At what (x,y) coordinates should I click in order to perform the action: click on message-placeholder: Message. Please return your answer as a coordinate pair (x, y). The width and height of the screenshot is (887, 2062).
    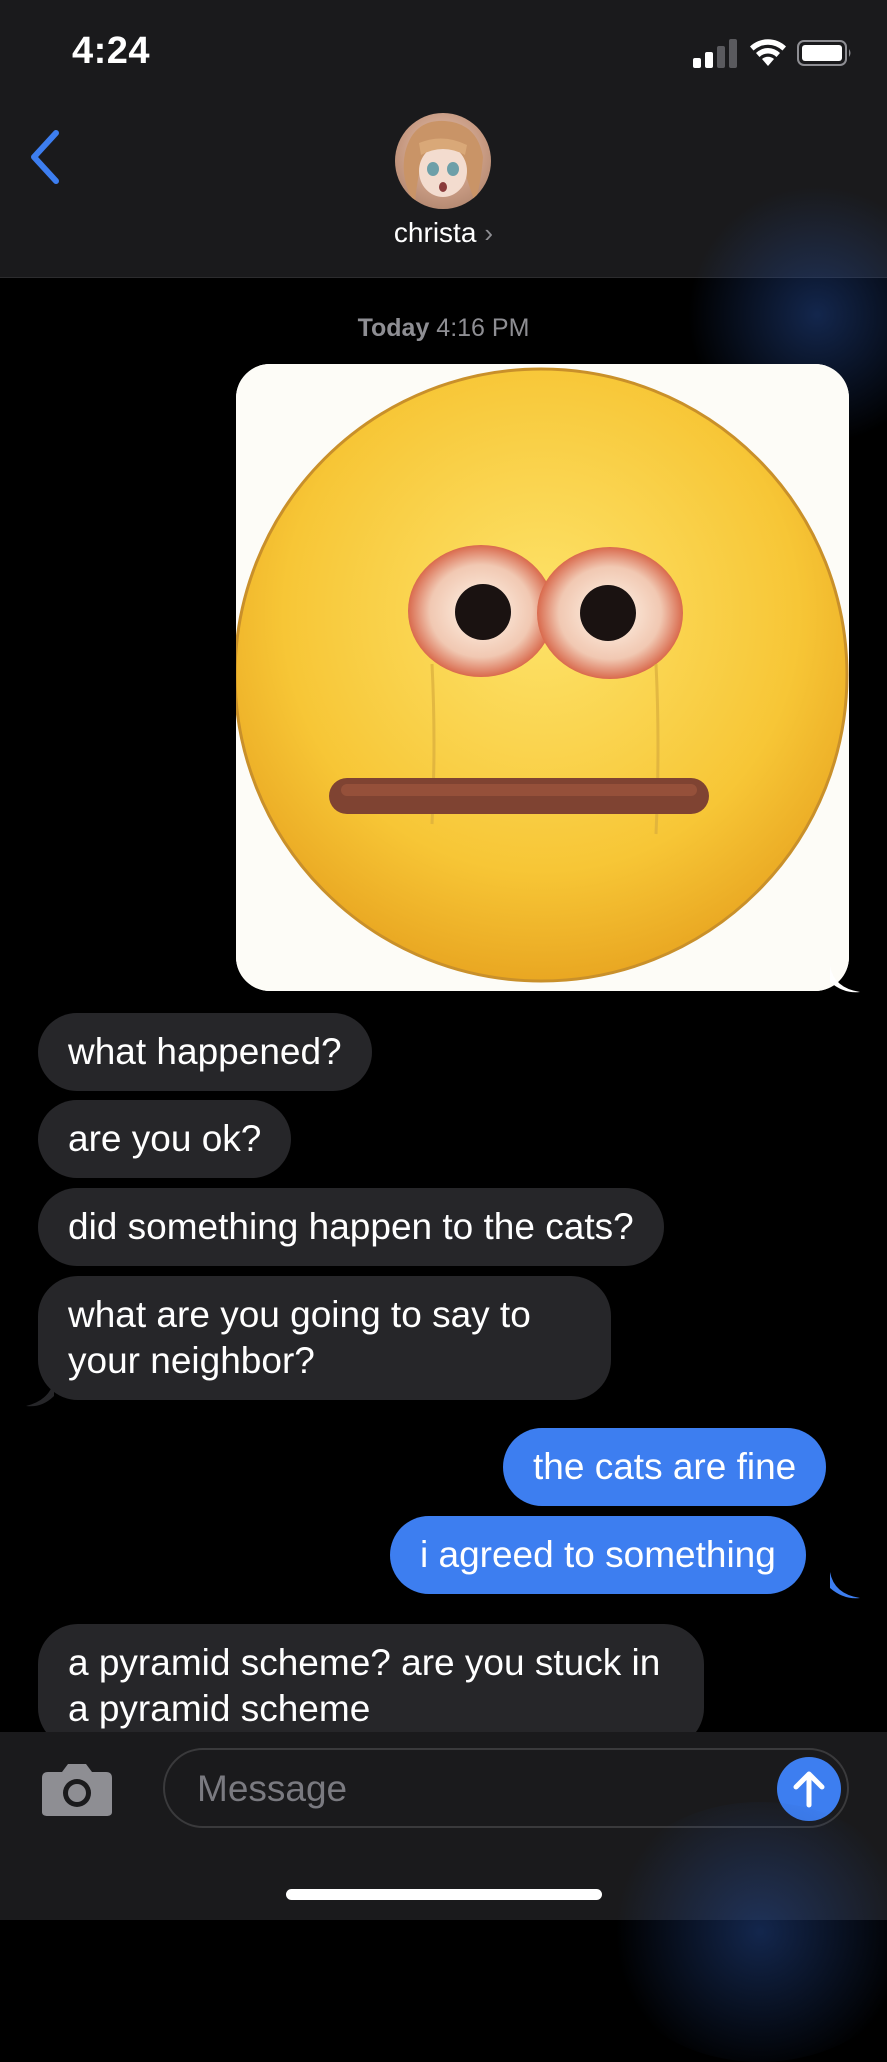
    Looking at the image, I should click on (272, 1788).